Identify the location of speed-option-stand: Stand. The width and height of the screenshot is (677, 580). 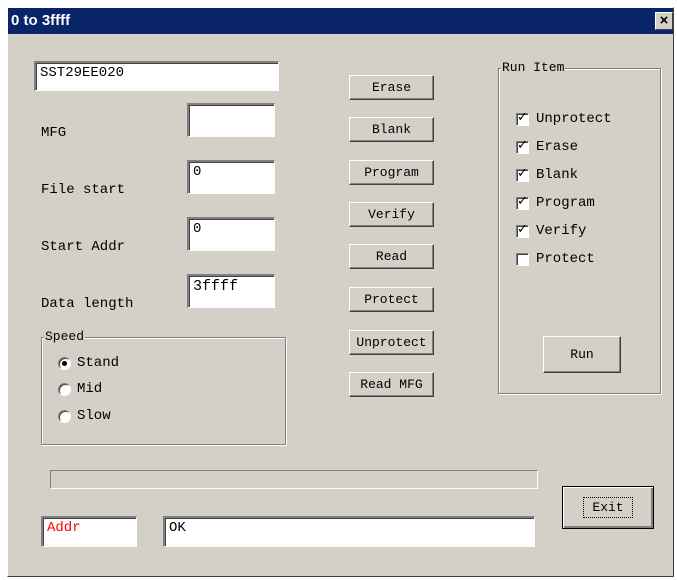
(88, 363).